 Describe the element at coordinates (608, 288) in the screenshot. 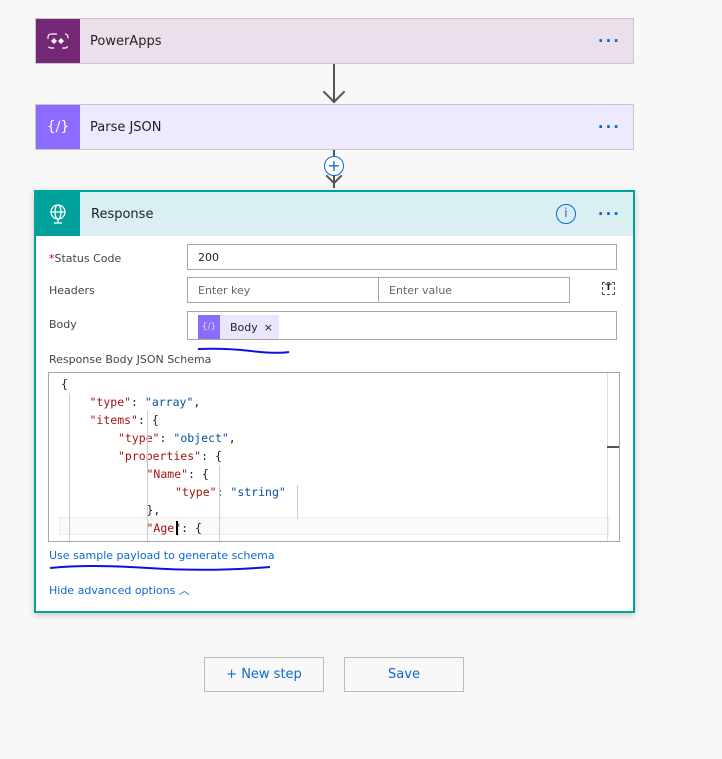

I see `switch-to-text-mode-icon: T` at that location.